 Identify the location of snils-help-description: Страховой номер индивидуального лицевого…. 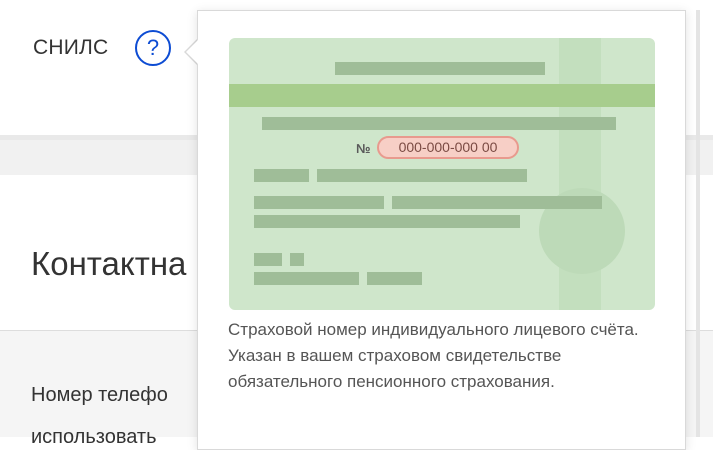
(433, 355).